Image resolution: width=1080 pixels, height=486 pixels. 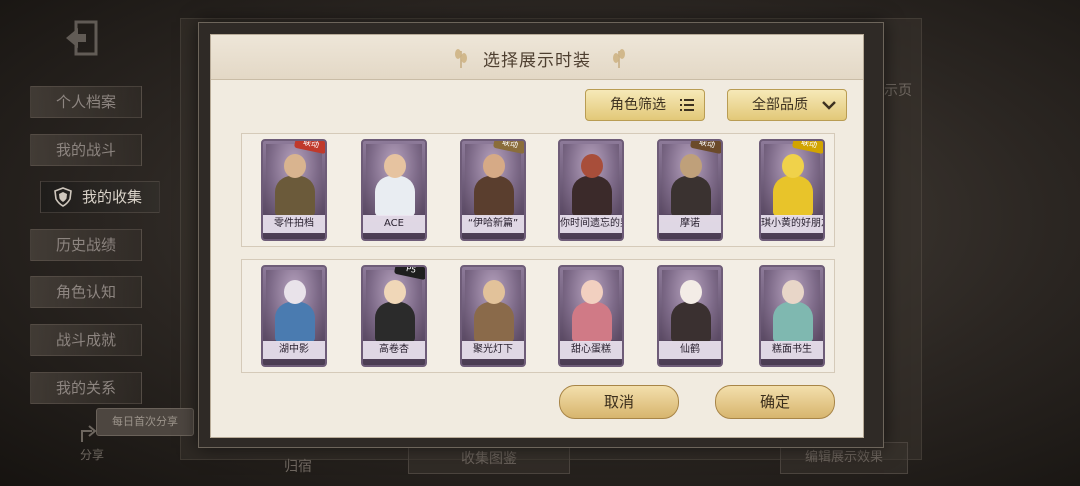 I want to click on role-filter-label: 角色筛选, so click(x=638, y=105).